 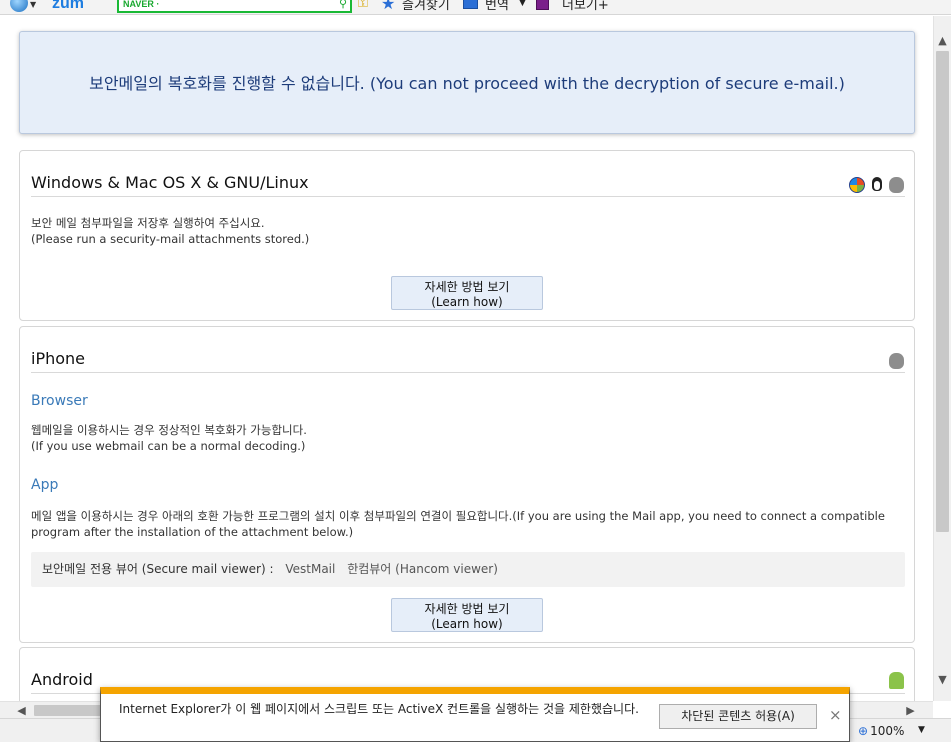 What do you see at coordinates (141, 4) in the screenshot?
I see `naver-label: NAVER ·` at bounding box center [141, 4].